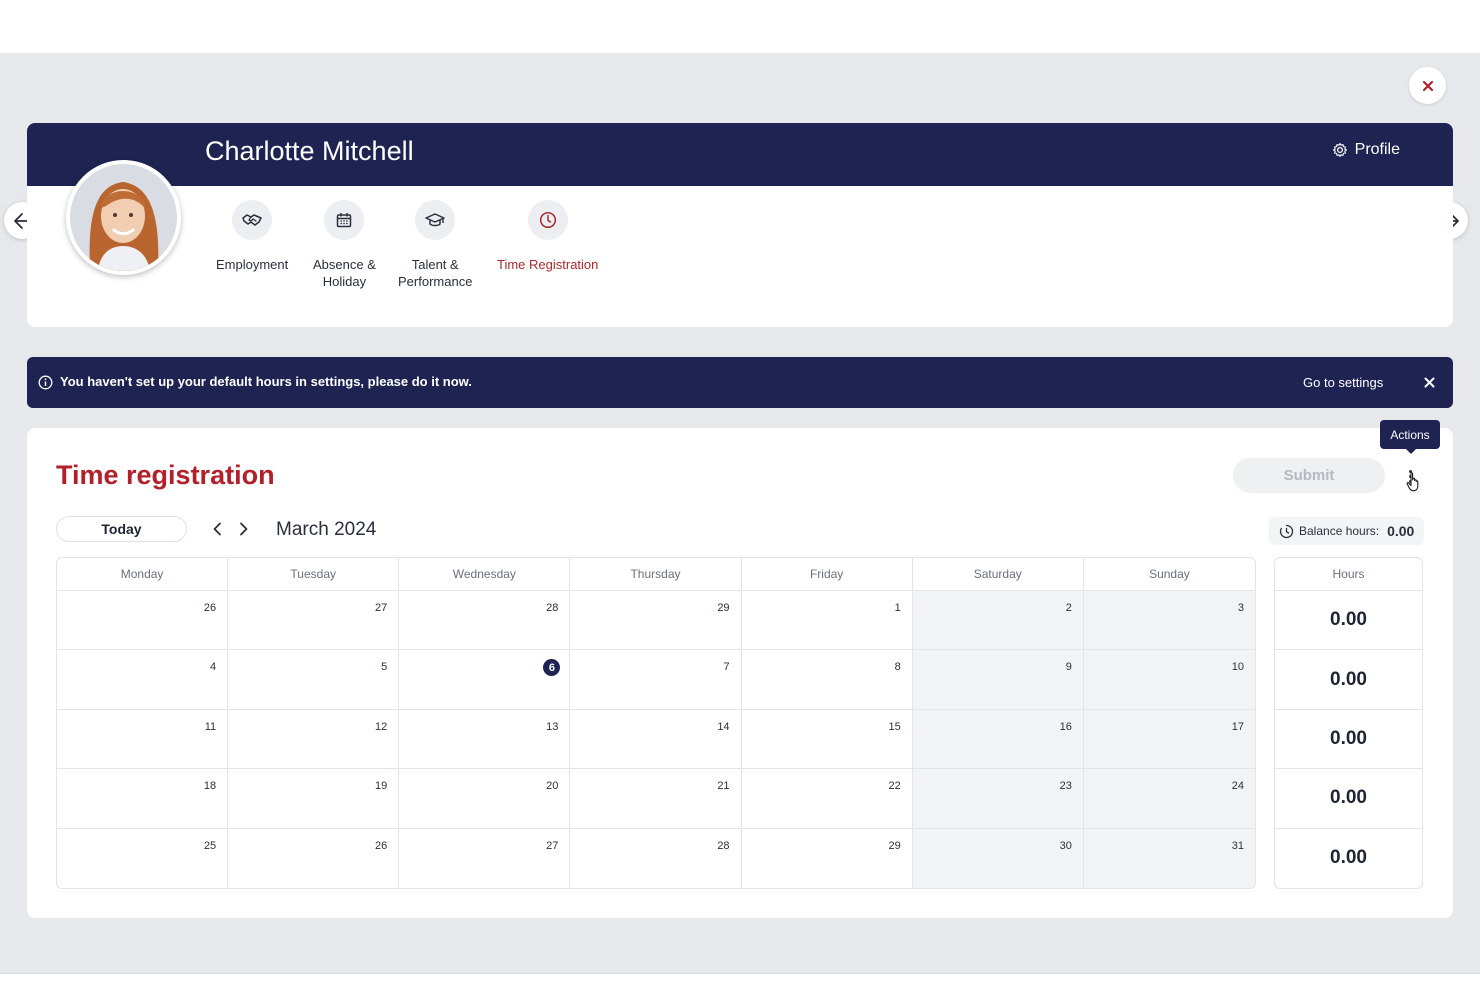  I want to click on day-number: 31, so click(1237, 845).